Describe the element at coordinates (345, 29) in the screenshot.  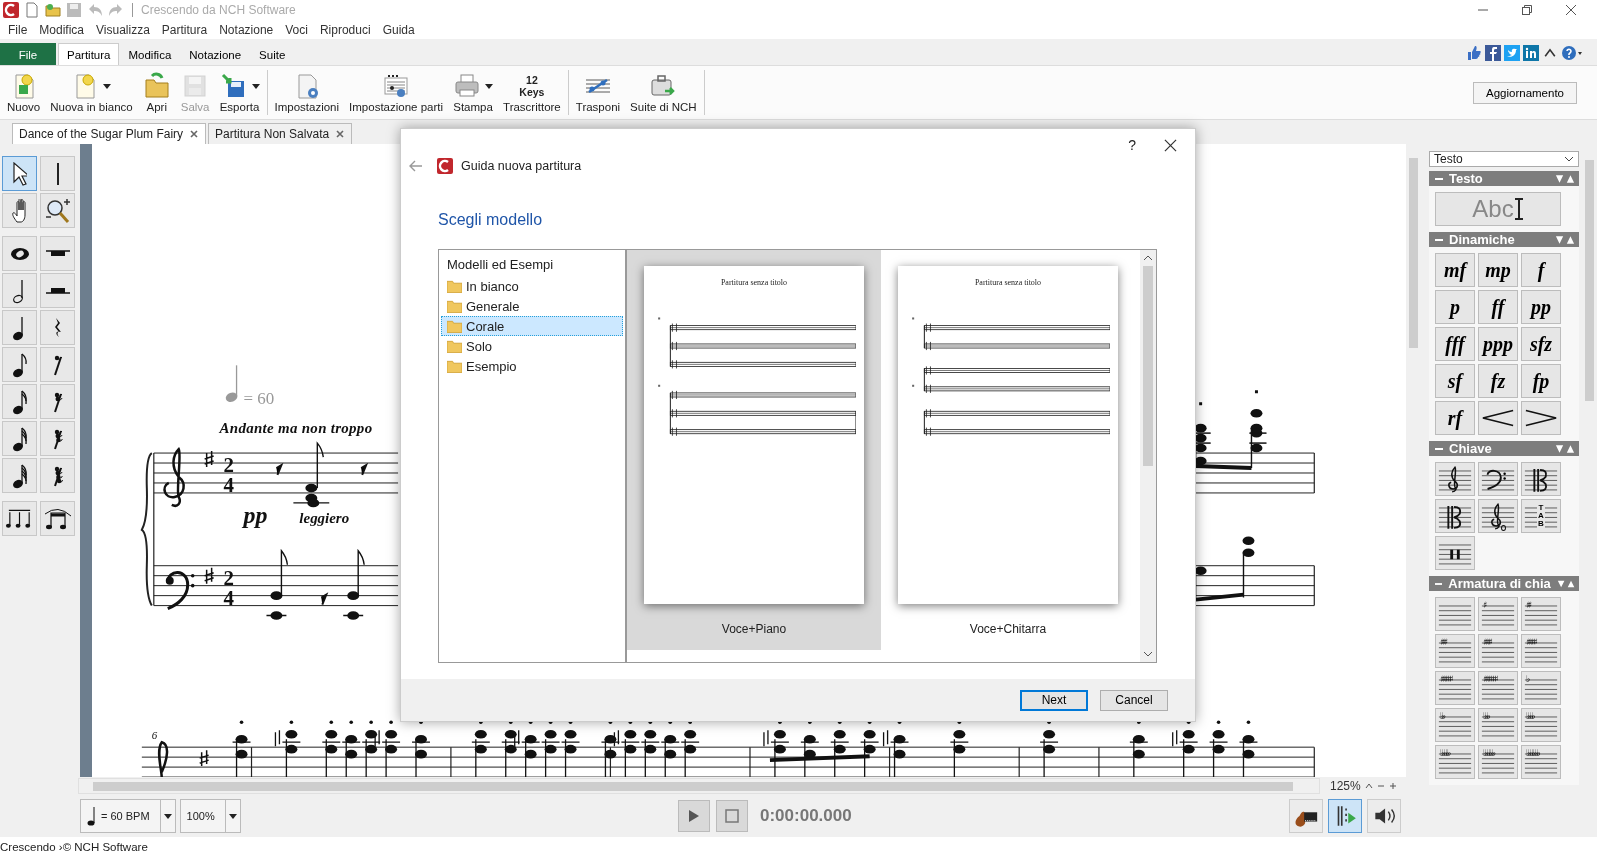
I see `menu-item: Riproduci` at that location.